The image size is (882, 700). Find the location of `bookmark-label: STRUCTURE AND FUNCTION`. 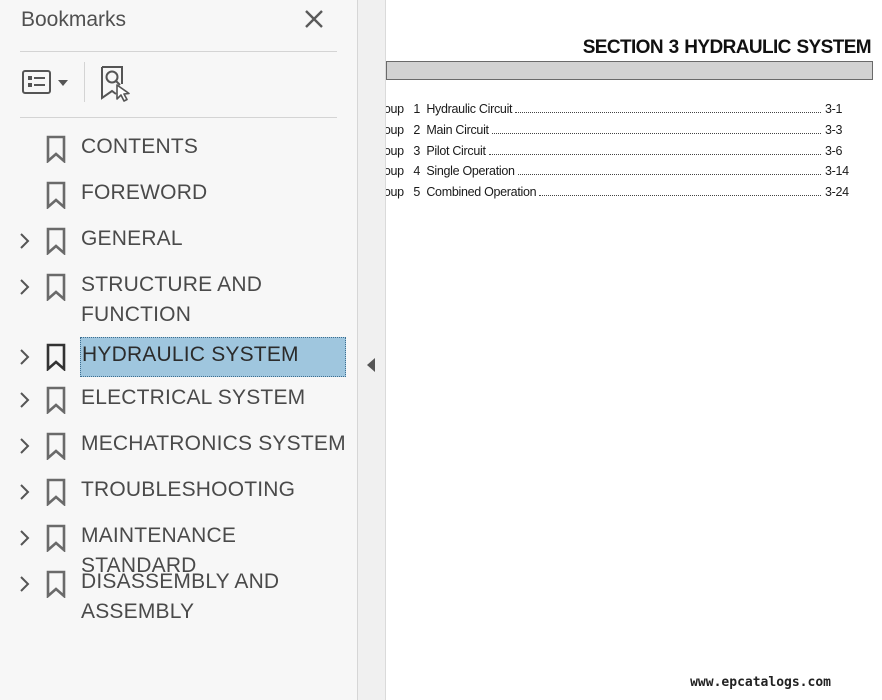

bookmark-label: STRUCTURE AND FUNCTION is located at coordinates (172, 299).